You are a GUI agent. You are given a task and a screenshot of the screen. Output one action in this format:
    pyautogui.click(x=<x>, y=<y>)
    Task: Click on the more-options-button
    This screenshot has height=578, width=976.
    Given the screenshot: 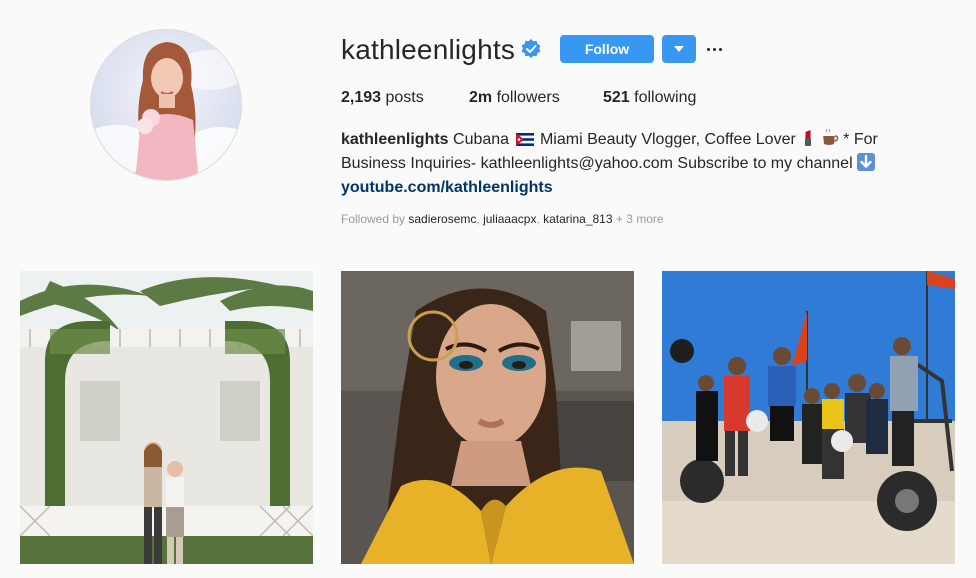 What is the action you would take?
    pyautogui.click(x=715, y=49)
    